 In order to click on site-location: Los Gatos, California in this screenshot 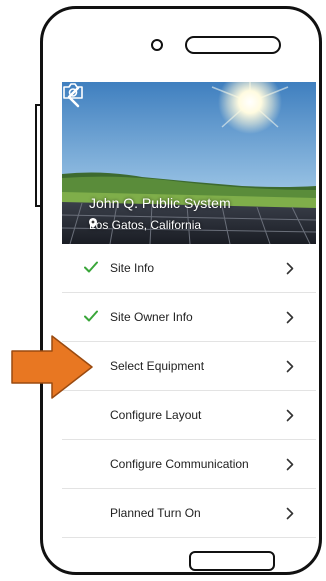, I will do `click(145, 225)`.